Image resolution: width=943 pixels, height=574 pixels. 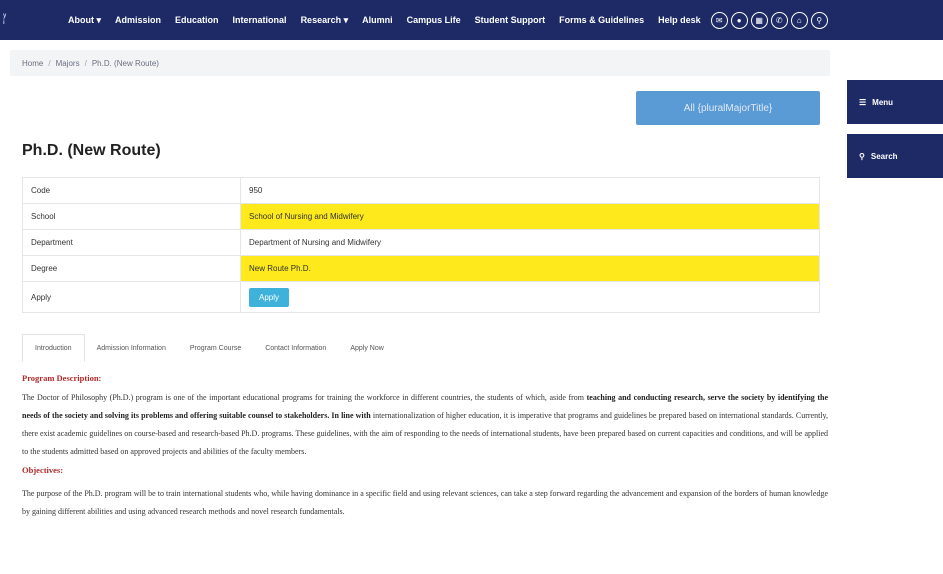 What do you see at coordinates (530, 242) in the screenshot?
I see `department-value: Department of Nursing and Midwifery` at bounding box center [530, 242].